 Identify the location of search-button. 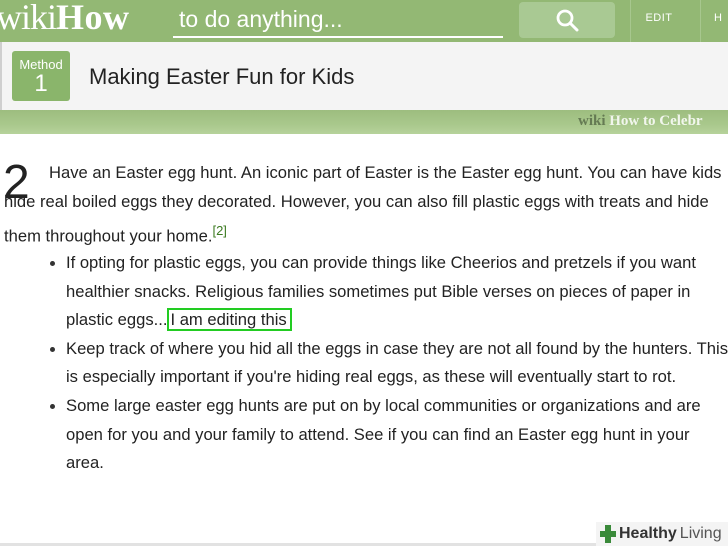
(567, 20).